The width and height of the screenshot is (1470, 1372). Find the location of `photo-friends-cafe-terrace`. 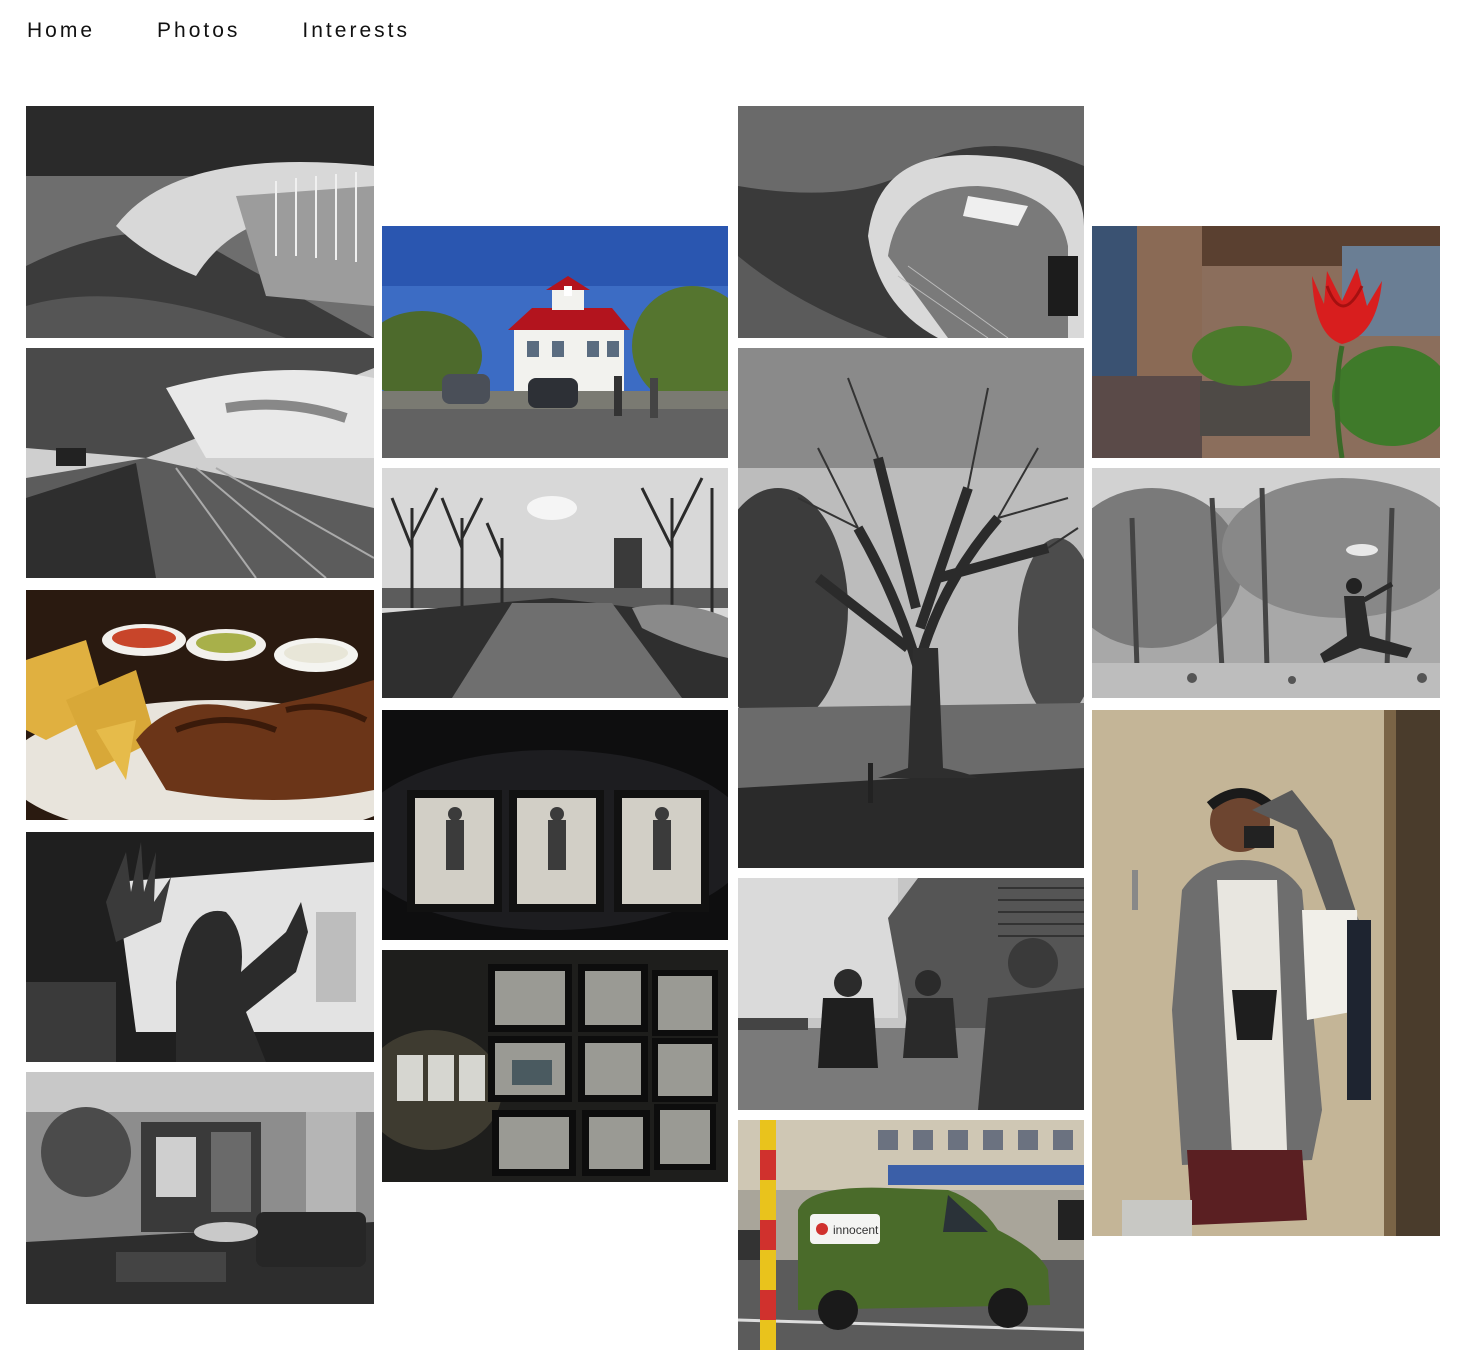

photo-friends-cafe-terrace is located at coordinates (911, 994).